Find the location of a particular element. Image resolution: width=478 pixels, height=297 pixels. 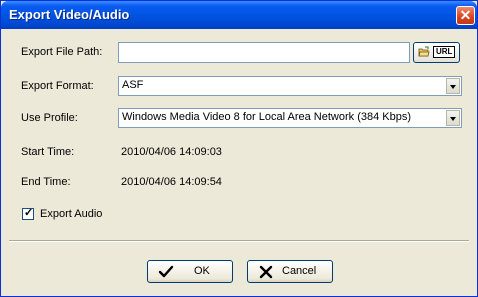

folder-open-icon is located at coordinates (424, 51).